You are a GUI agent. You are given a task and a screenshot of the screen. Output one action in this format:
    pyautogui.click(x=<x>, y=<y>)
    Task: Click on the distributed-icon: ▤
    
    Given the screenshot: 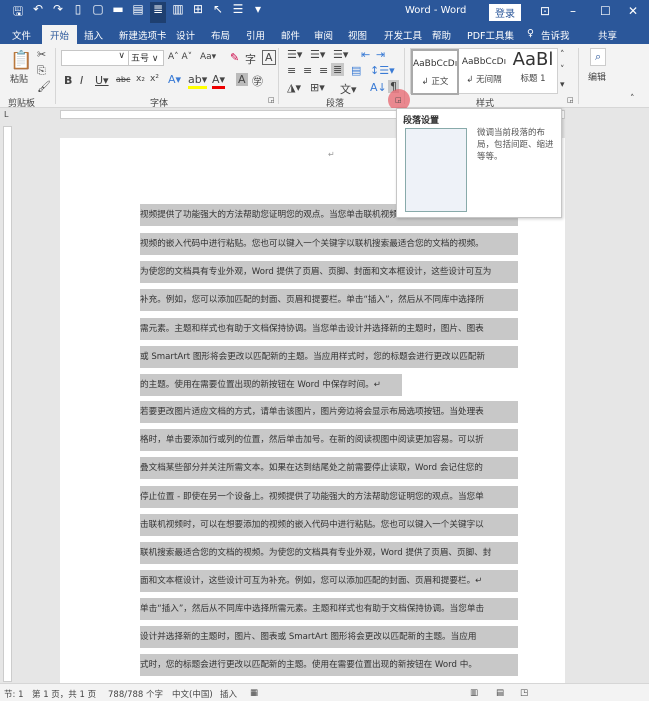 What is the action you would take?
    pyautogui.click(x=356, y=70)
    